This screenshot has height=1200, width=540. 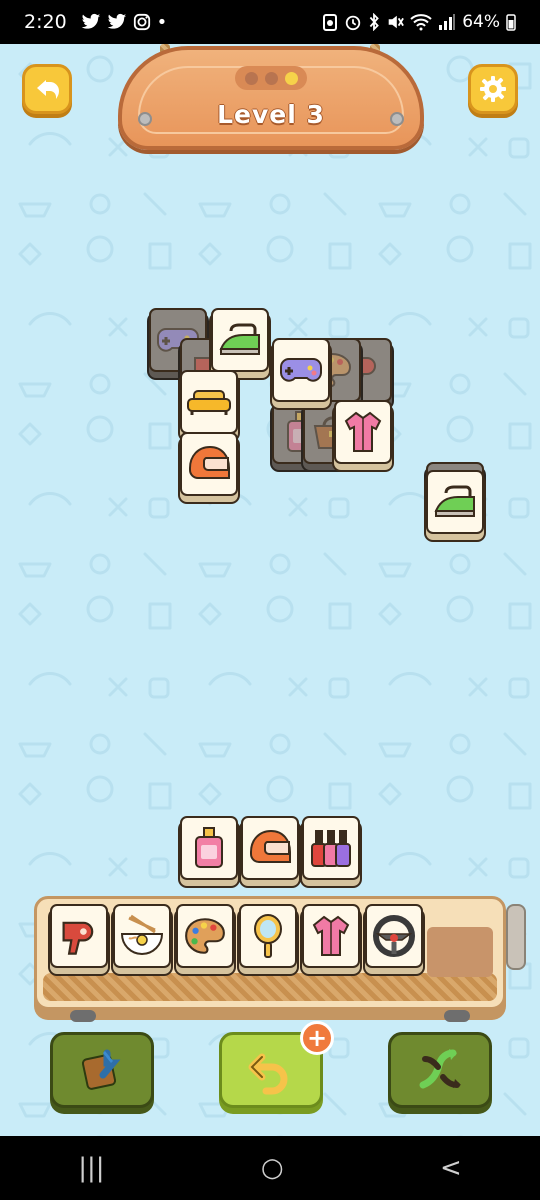 I want to click on back-arrow-icon, so click(x=48, y=89).